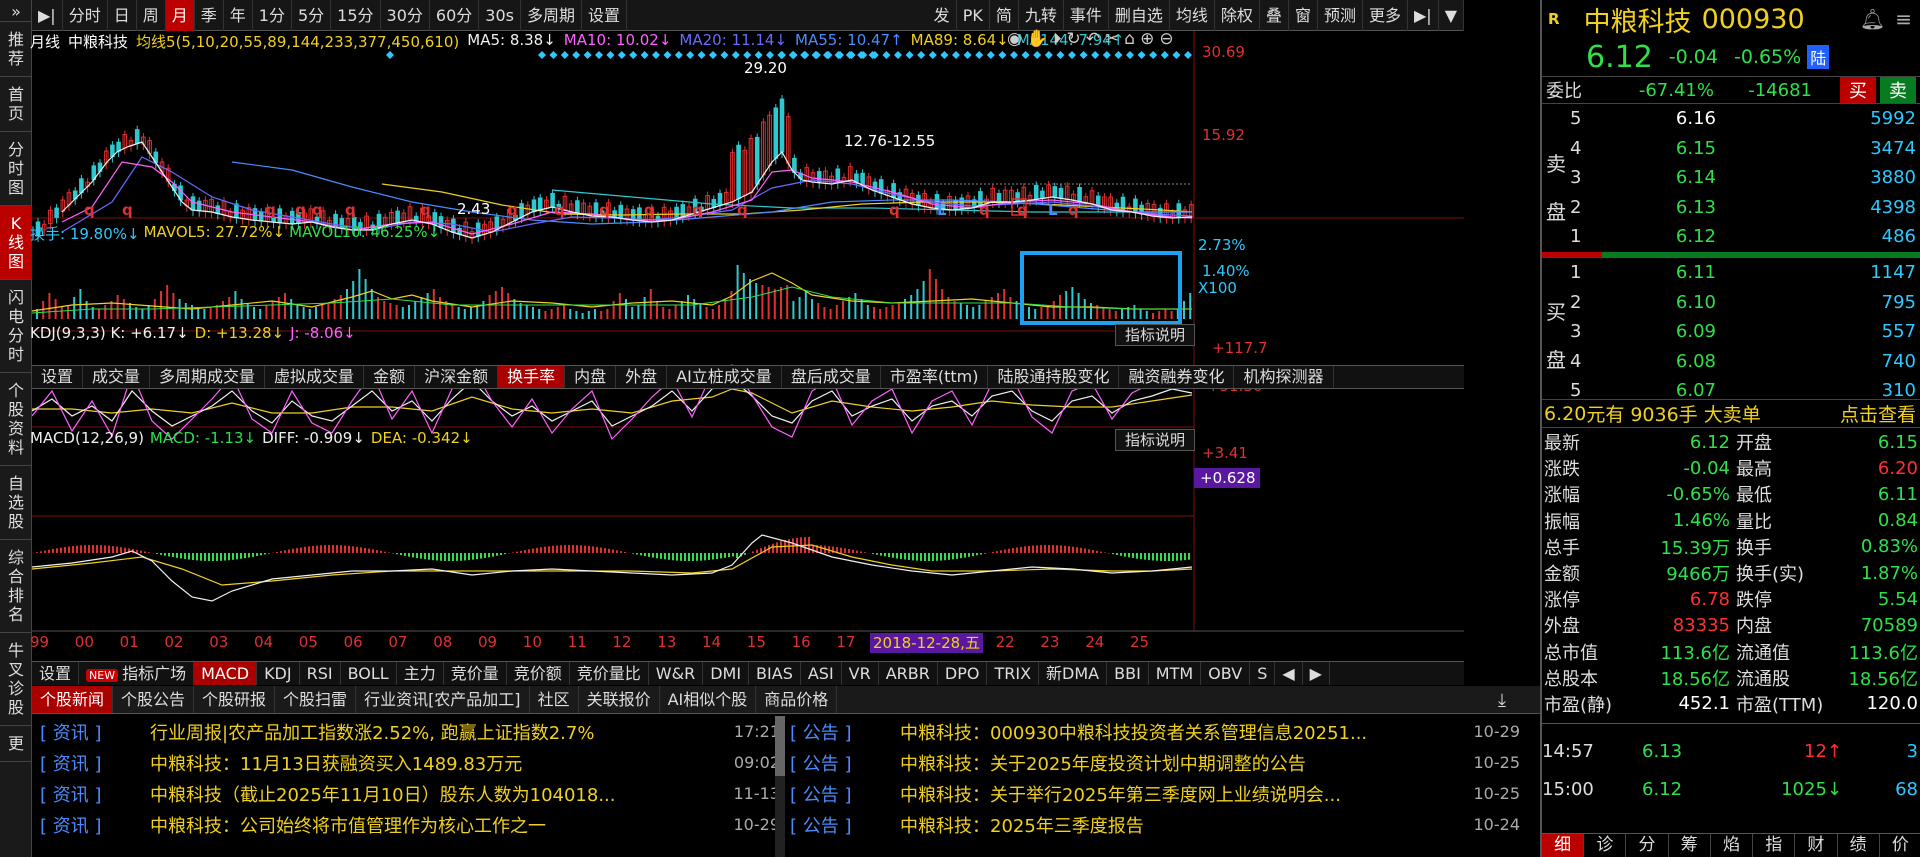 This screenshot has width=1920, height=857. I want to click on quote-tab-3: 筹, so click(1690, 845).